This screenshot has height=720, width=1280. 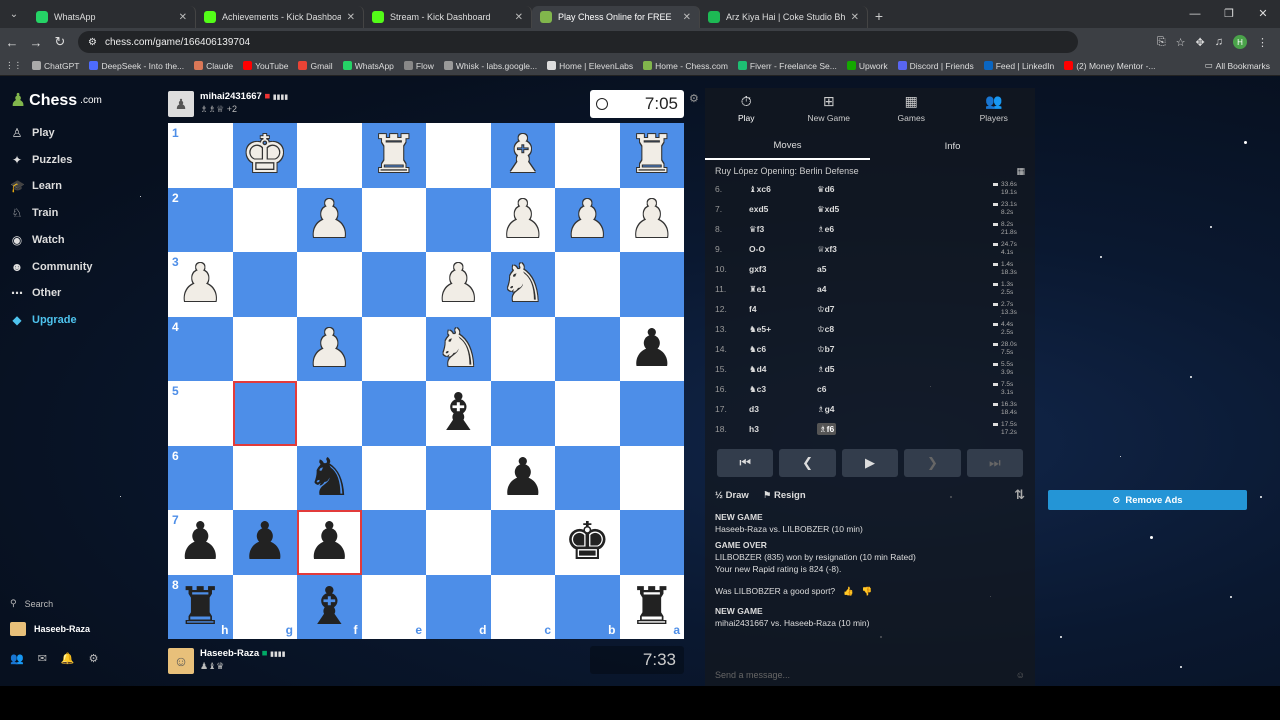 I want to click on notifications-icon: 🔔, so click(x=68, y=658).